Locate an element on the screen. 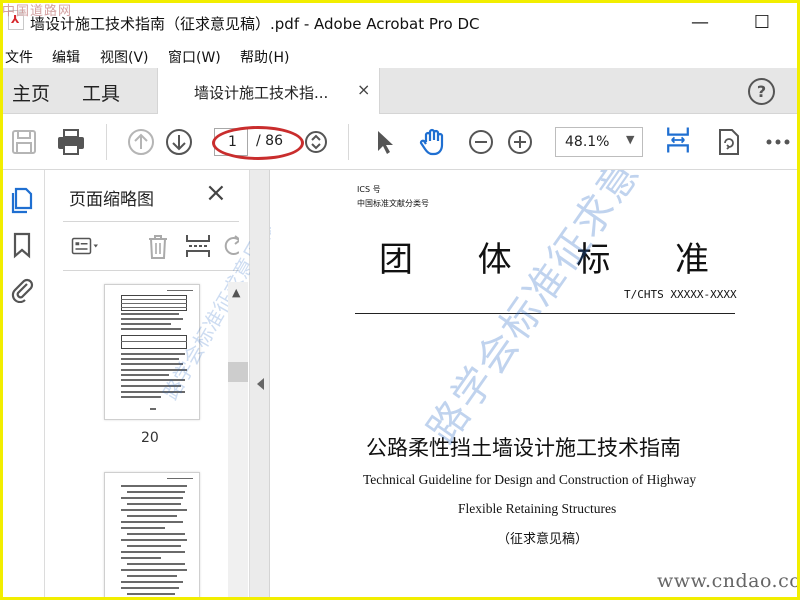  heading-char: 团 is located at coordinates (396, 260).